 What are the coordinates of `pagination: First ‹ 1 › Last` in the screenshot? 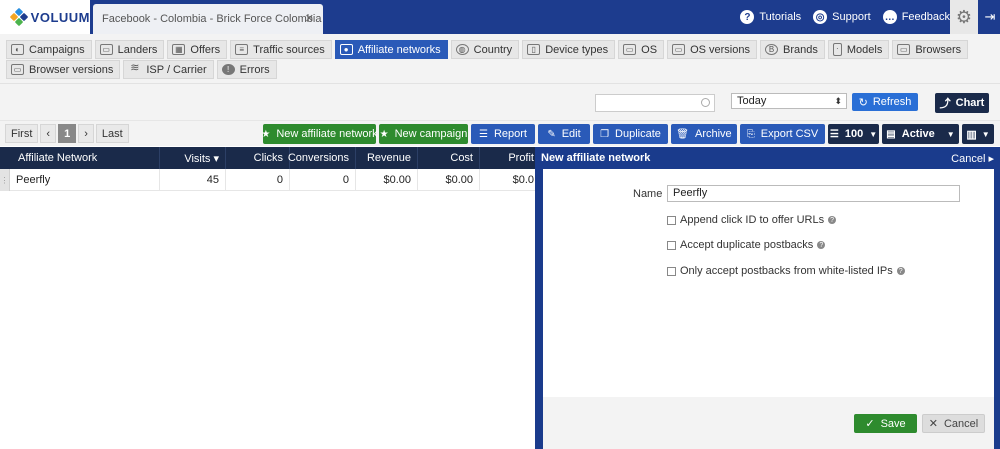 It's located at (68, 133).